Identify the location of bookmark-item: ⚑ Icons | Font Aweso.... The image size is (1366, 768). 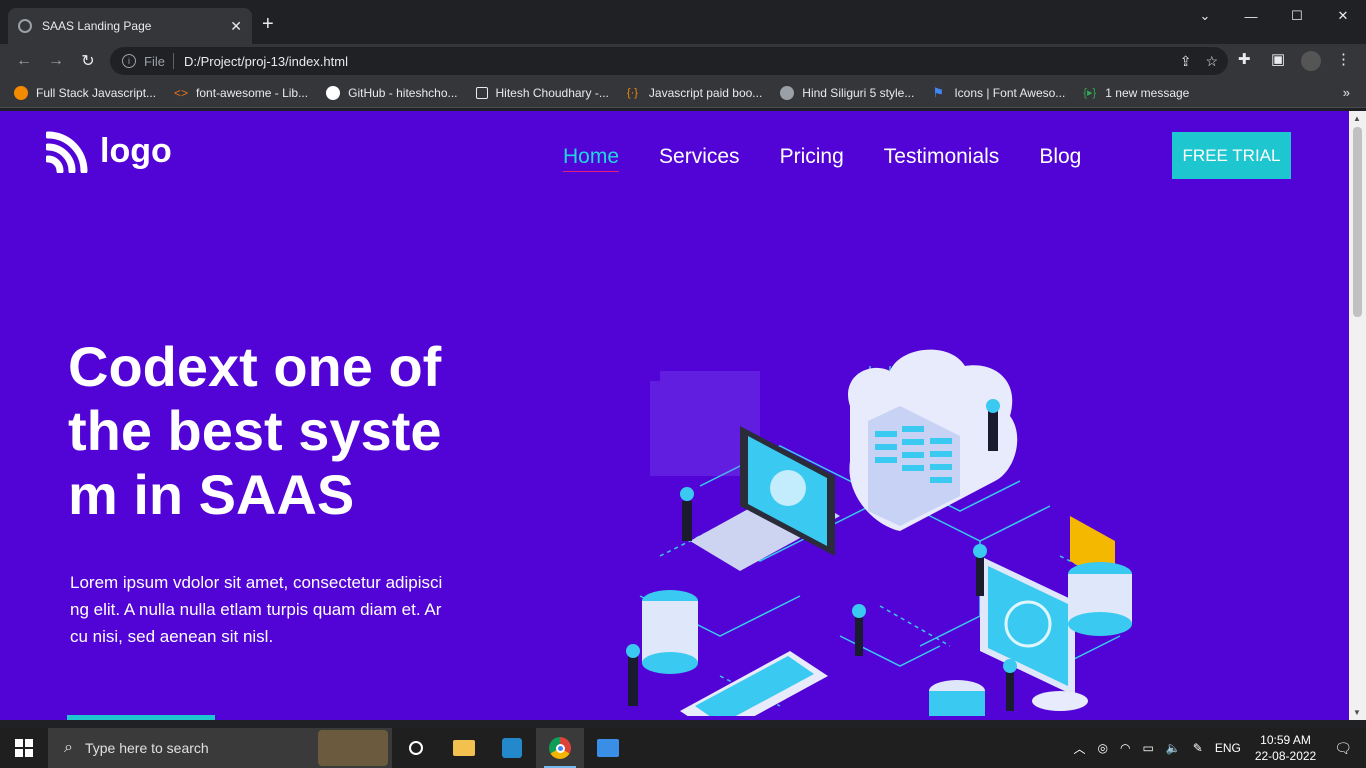
(998, 92).